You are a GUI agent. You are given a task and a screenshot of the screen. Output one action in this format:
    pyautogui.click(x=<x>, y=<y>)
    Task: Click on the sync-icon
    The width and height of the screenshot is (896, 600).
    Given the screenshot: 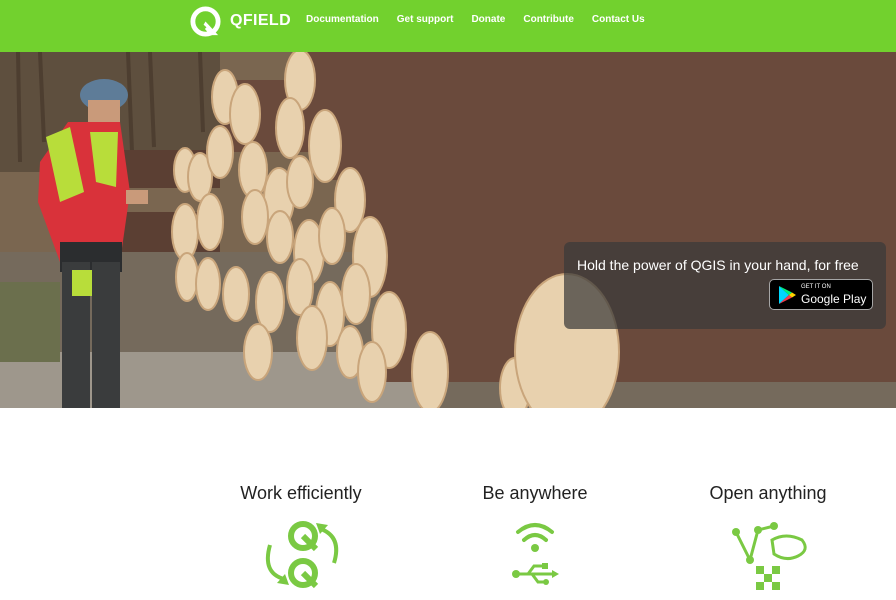 What is the action you would take?
    pyautogui.click(x=302, y=555)
    